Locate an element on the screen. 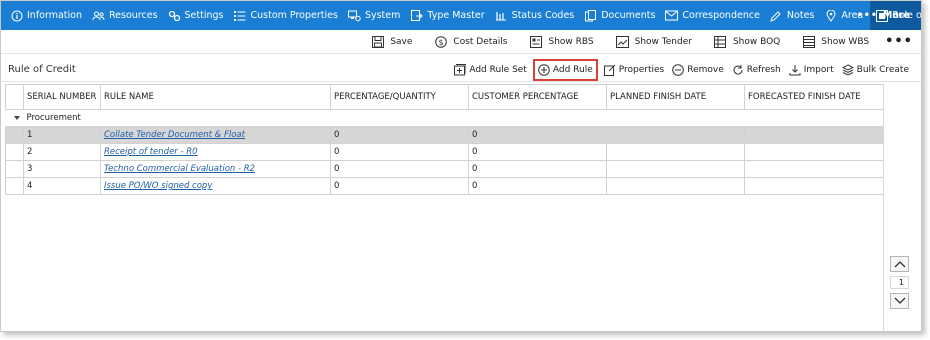  cost-details-label: Cost Details is located at coordinates (480, 41).